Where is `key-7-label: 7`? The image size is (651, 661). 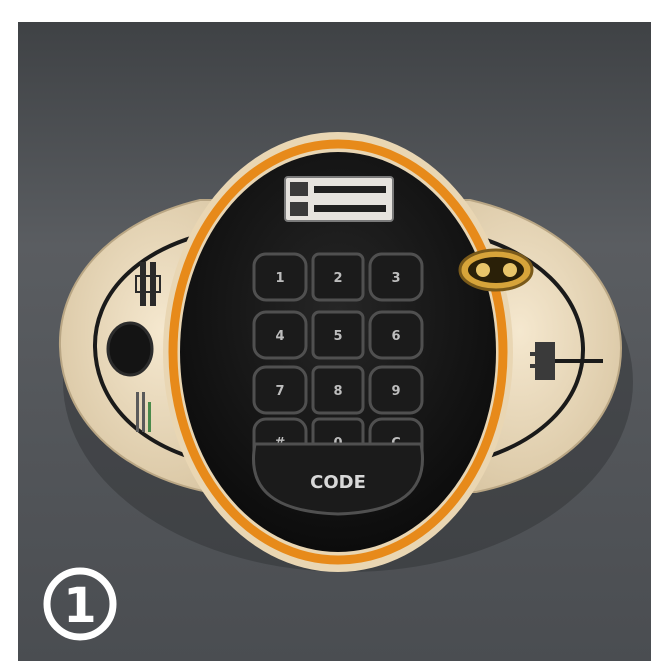 key-7-label: 7 is located at coordinates (279, 391).